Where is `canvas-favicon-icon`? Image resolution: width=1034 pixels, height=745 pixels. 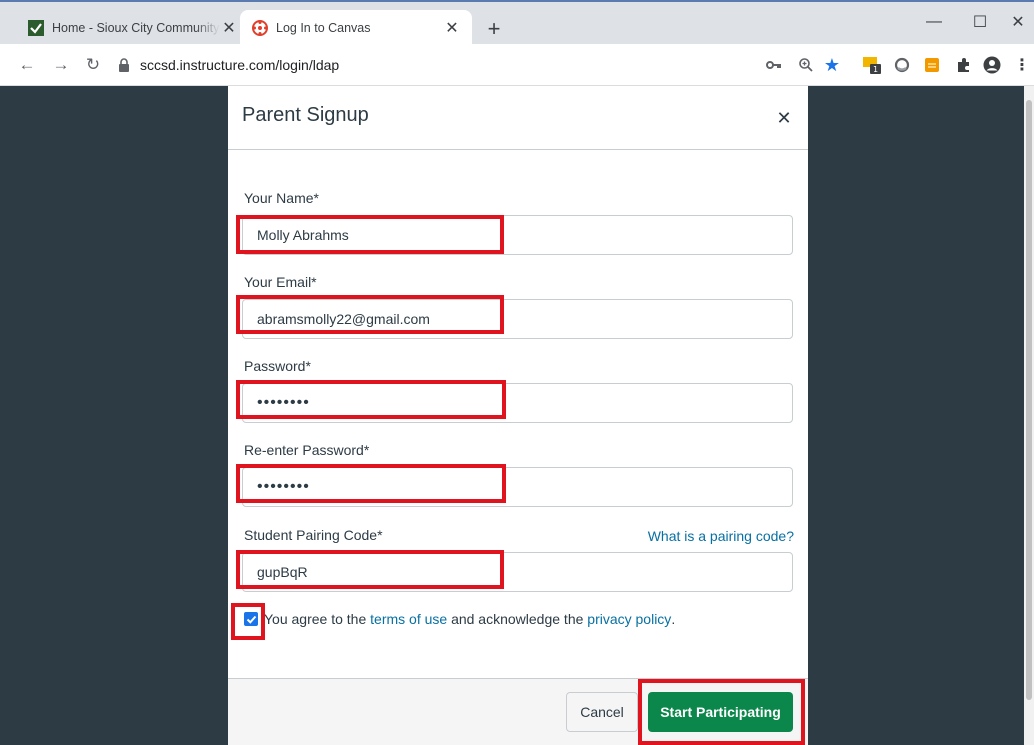 canvas-favicon-icon is located at coordinates (260, 28).